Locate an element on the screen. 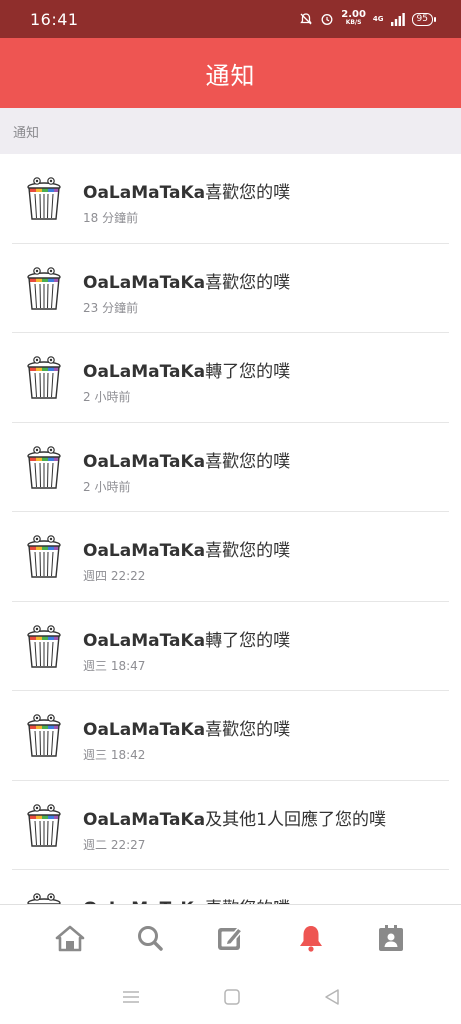 The width and height of the screenshot is (461, 1024). notification-item: OaLaMaTaKa喜歡您的噗 23 分鐘前 is located at coordinates (230, 289).